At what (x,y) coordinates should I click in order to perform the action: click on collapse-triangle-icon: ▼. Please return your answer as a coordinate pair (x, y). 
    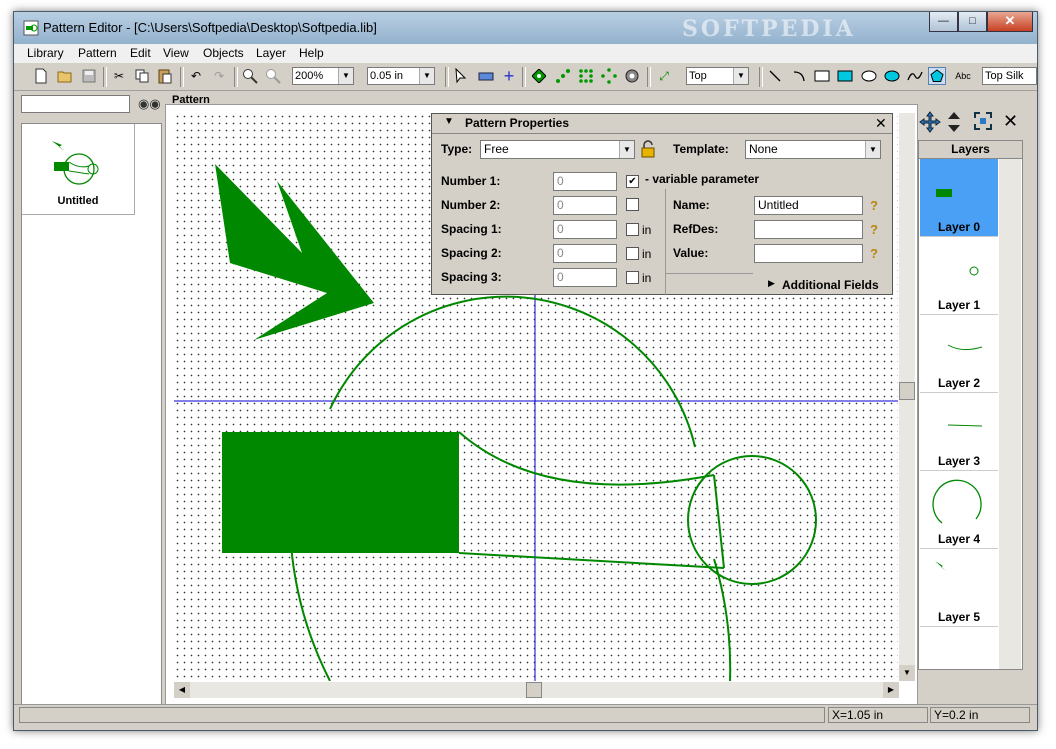
    Looking at the image, I should click on (449, 121).